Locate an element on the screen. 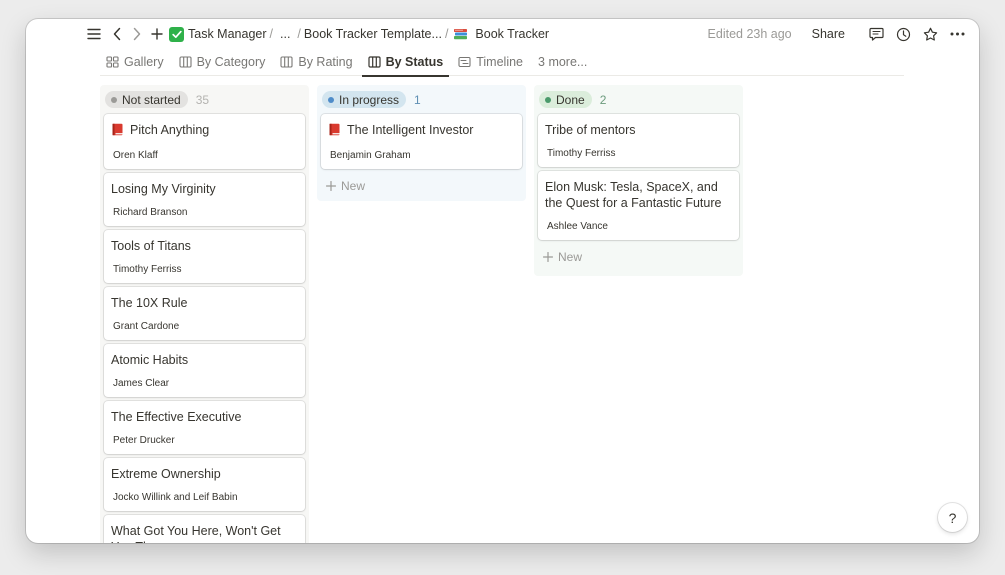 This screenshot has height=575, width=1005. gallery-icon is located at coordinates (112, 62).